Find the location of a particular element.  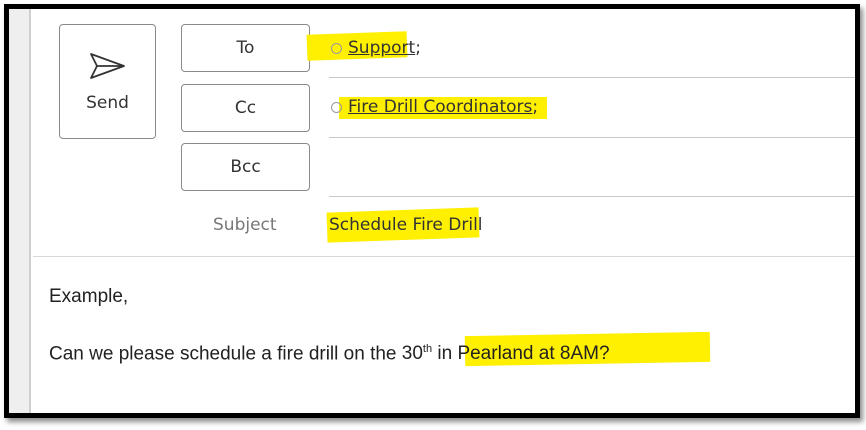

cc-button-label: Cc is located at coordinates (245, 108).